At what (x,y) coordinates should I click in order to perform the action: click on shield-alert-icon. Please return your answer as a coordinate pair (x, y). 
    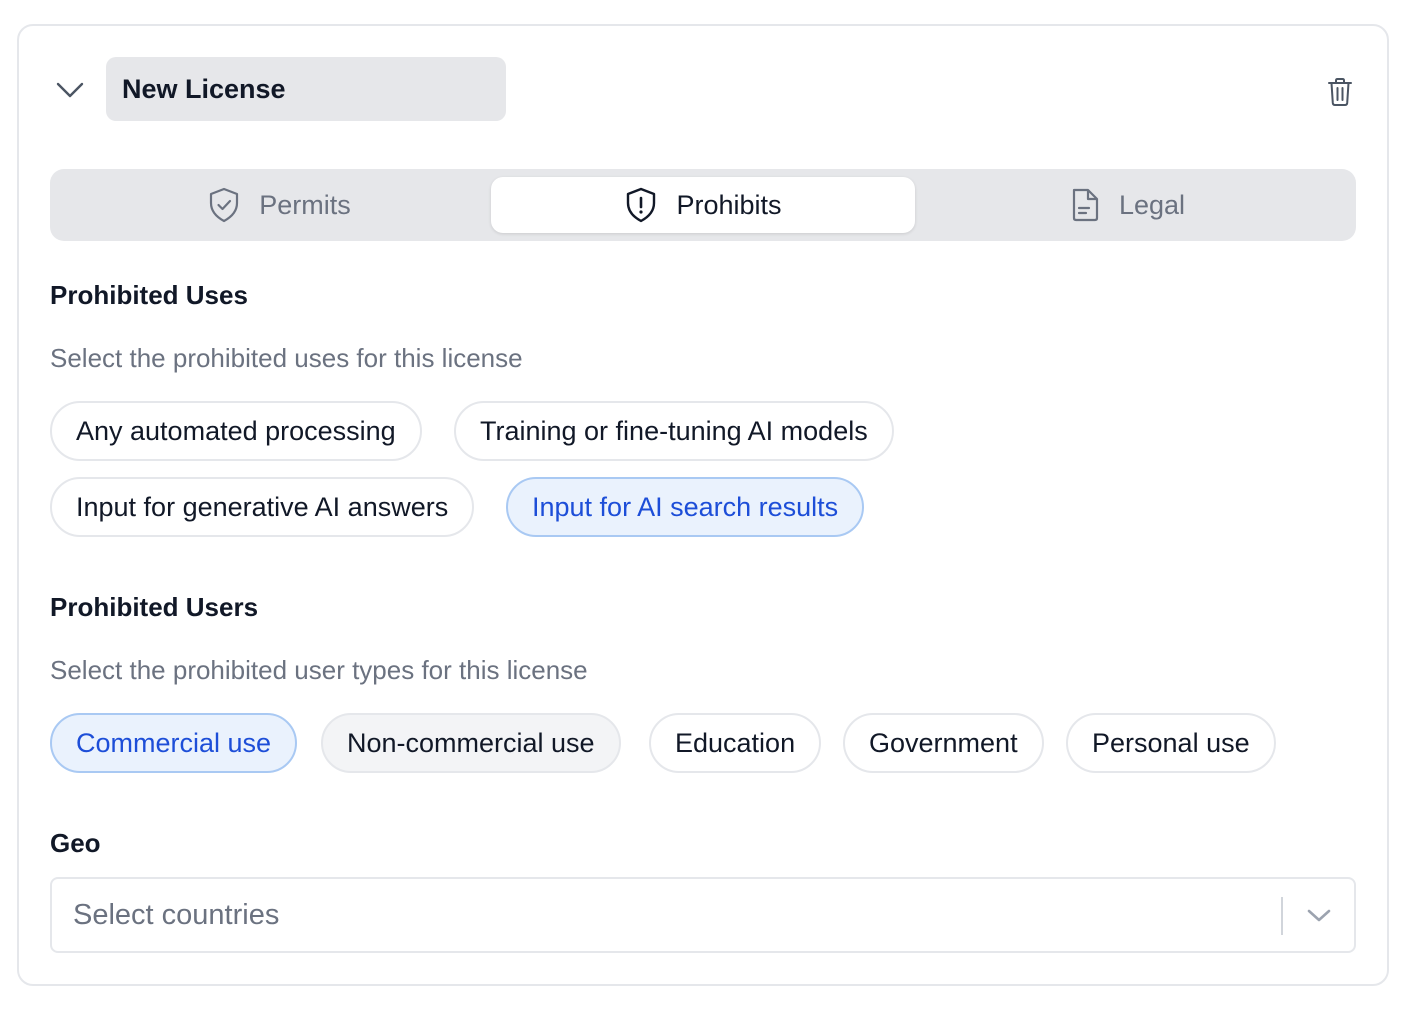
    Looking at the image, I should click on (641, 205).